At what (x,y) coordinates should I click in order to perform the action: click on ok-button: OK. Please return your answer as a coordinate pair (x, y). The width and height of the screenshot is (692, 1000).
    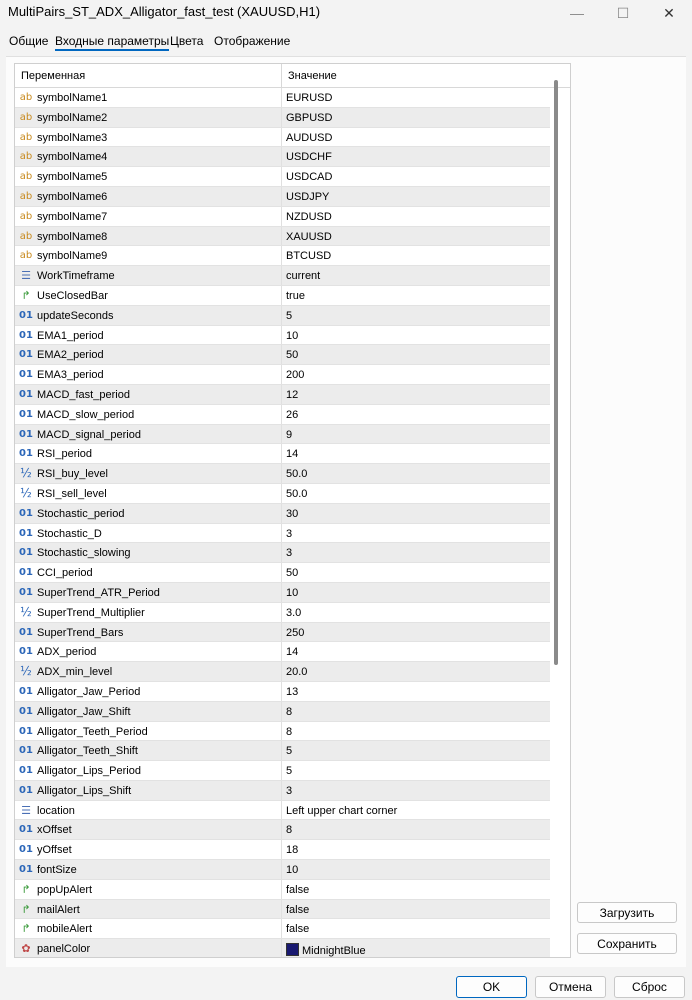
    Looking at the image, I should click on (491, 987).